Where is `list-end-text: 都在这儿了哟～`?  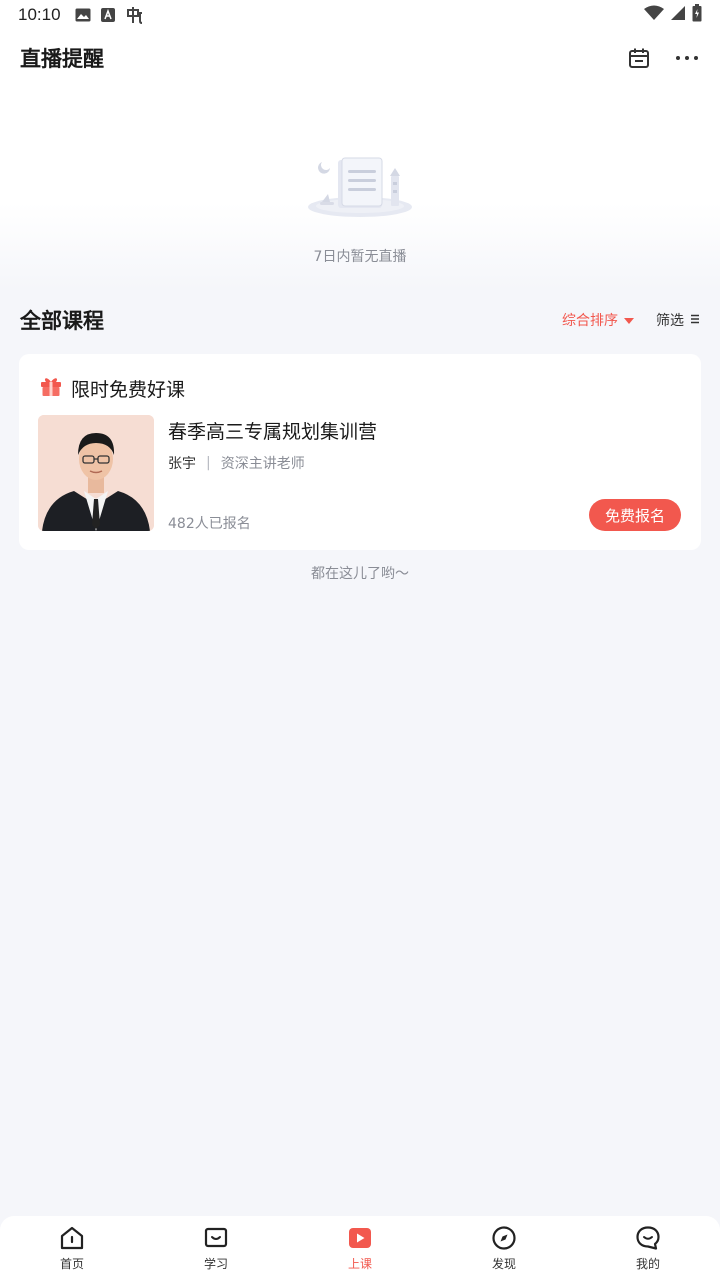
list-end-text: 都在这儿了哟～ is located at coordinates (360, 574).